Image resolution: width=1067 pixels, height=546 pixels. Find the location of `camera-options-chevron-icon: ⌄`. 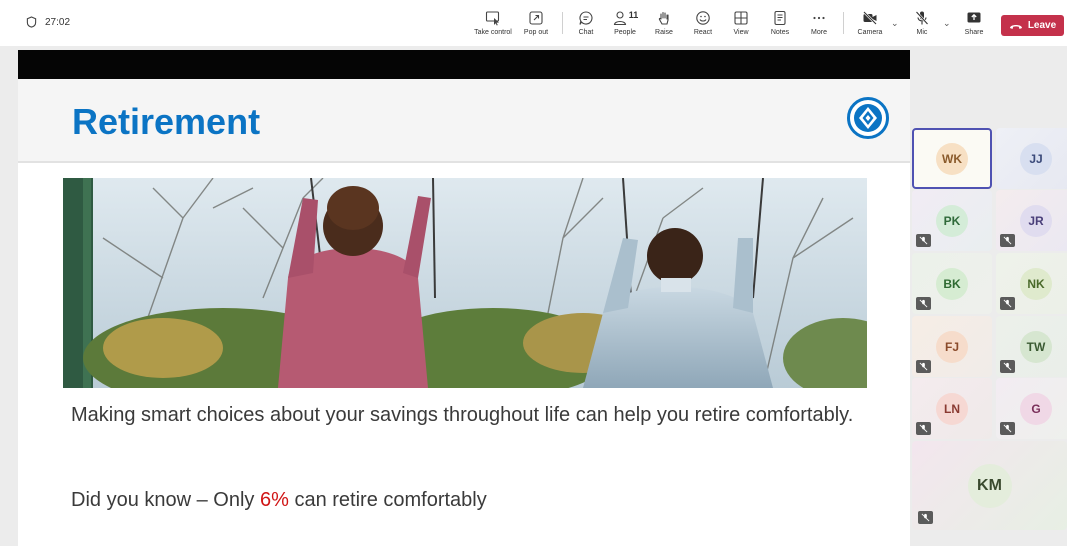

camera-options-chevron-icon: ⌄ is located at coordinates (895, 23).